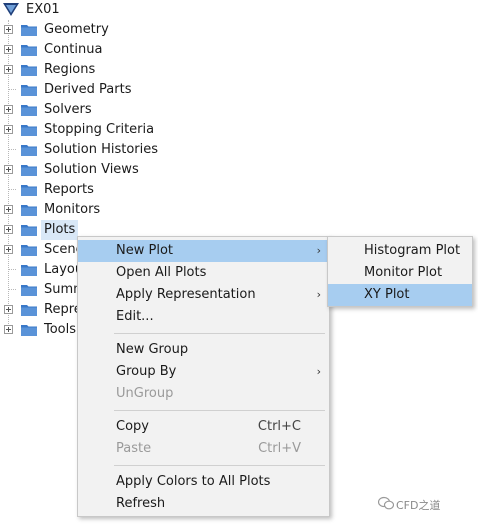  Describe the element at coordinates (99, 129) in the screenshot. I see `tree-item-label: Stopping Criteria` at that location.